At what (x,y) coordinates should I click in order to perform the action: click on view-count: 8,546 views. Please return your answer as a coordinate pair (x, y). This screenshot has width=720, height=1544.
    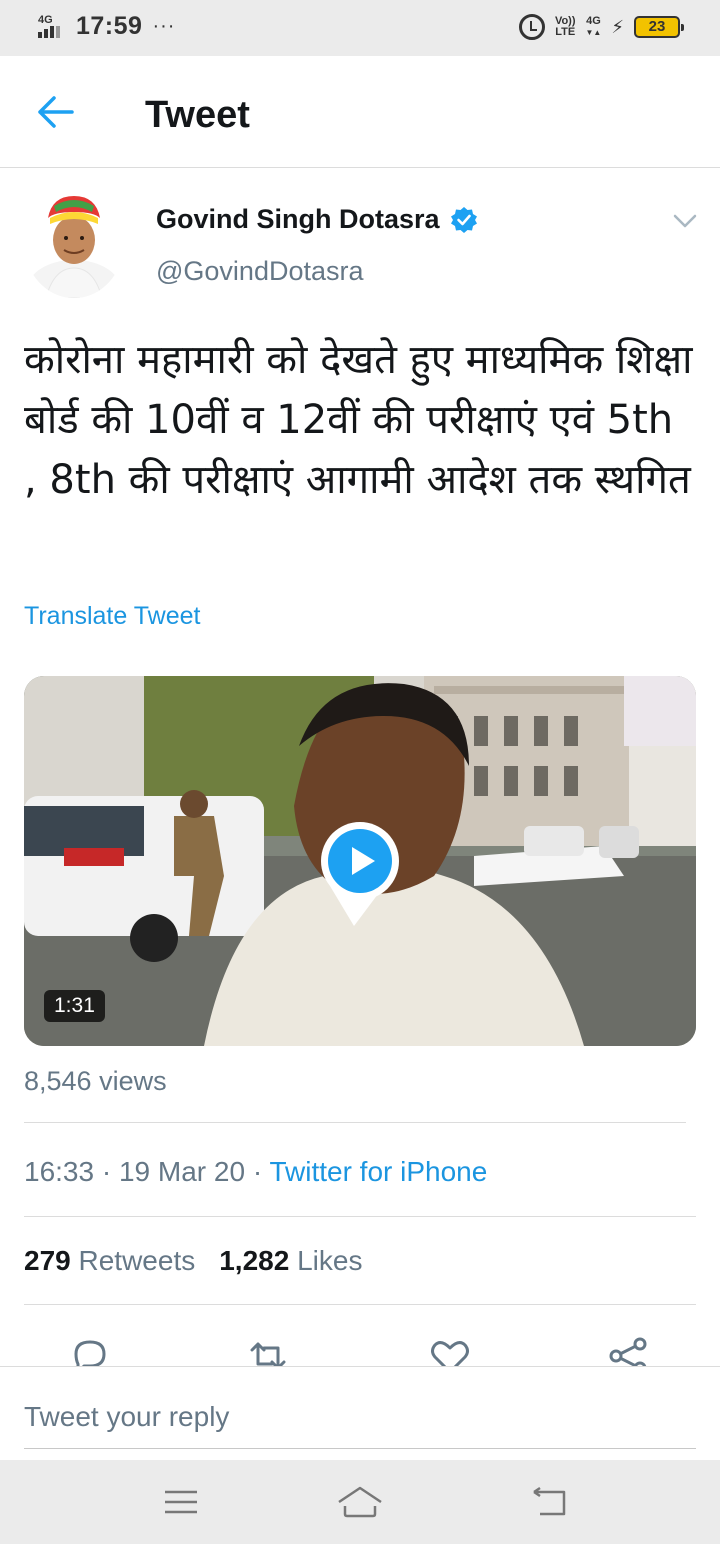
    Looking at the image, I should click on (95, 1081).